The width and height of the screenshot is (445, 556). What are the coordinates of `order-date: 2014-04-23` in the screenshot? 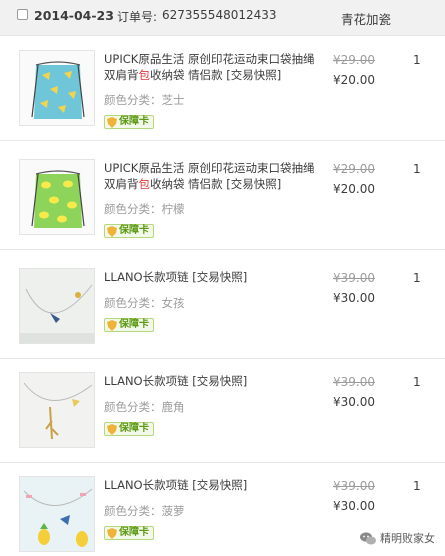 It's located at (74, 15).